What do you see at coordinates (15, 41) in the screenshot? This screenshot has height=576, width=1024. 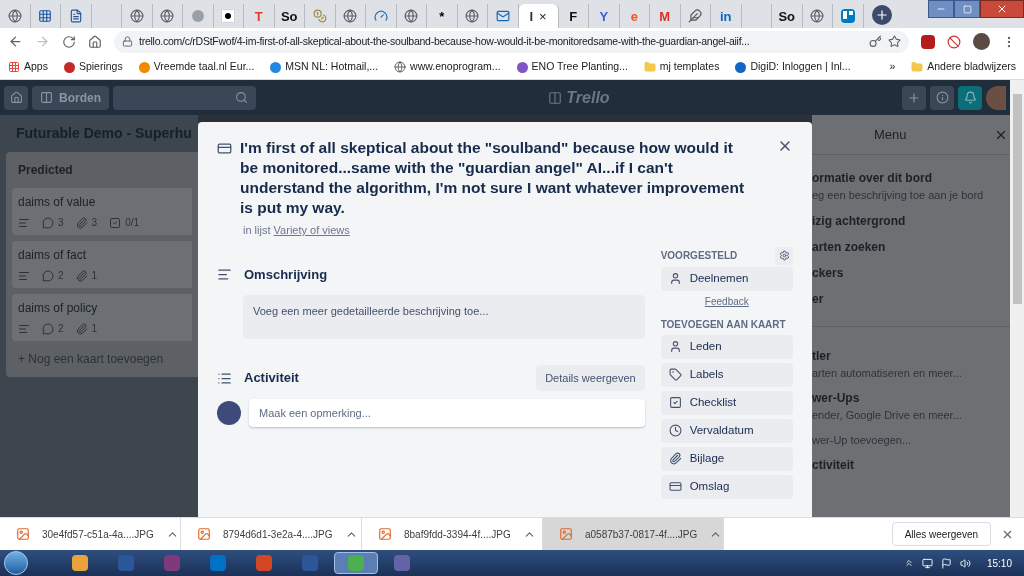 I see `back-icon` at bounding box center [15, 41].